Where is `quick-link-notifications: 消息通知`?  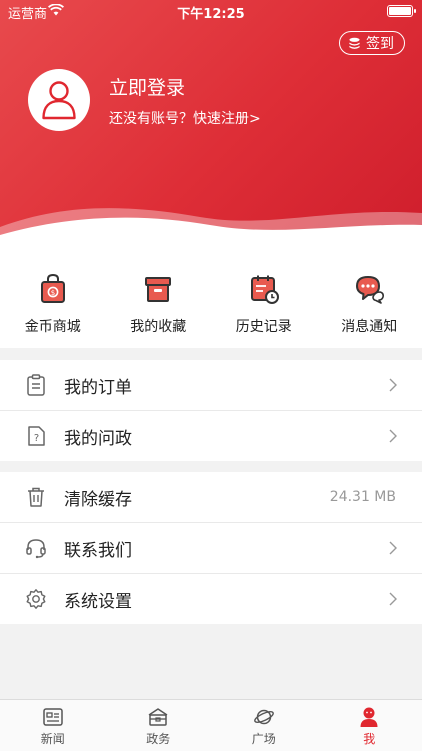
quick-link-notifications: 消息通知 is located at coordinates (369, 296).